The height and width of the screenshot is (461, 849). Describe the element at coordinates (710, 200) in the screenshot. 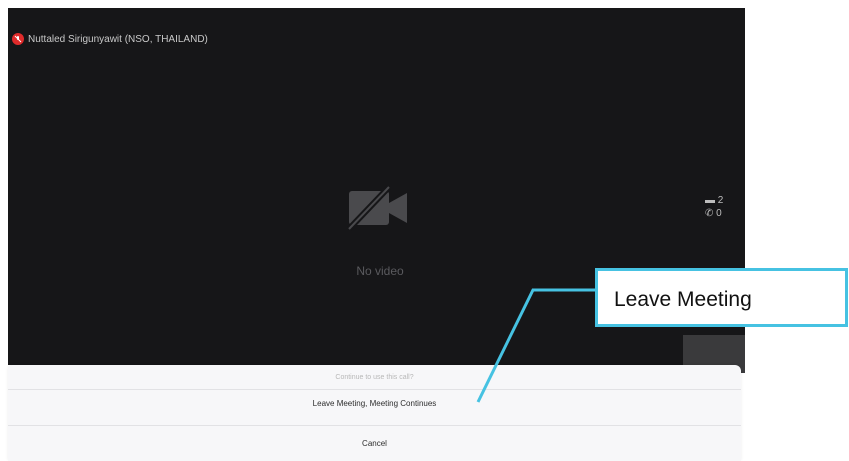

I see `participants-icon: ▬` at that location.